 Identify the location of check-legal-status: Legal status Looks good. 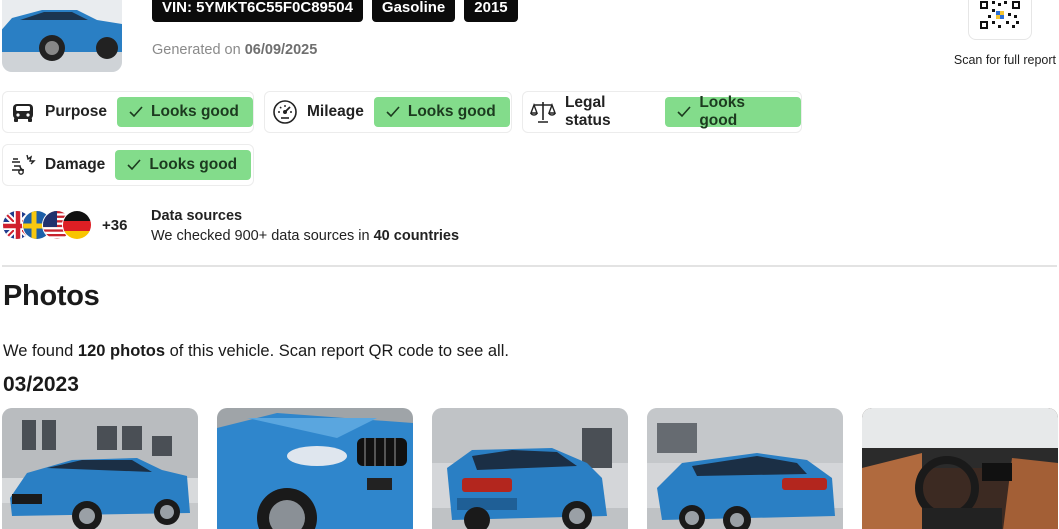
(662, 112).